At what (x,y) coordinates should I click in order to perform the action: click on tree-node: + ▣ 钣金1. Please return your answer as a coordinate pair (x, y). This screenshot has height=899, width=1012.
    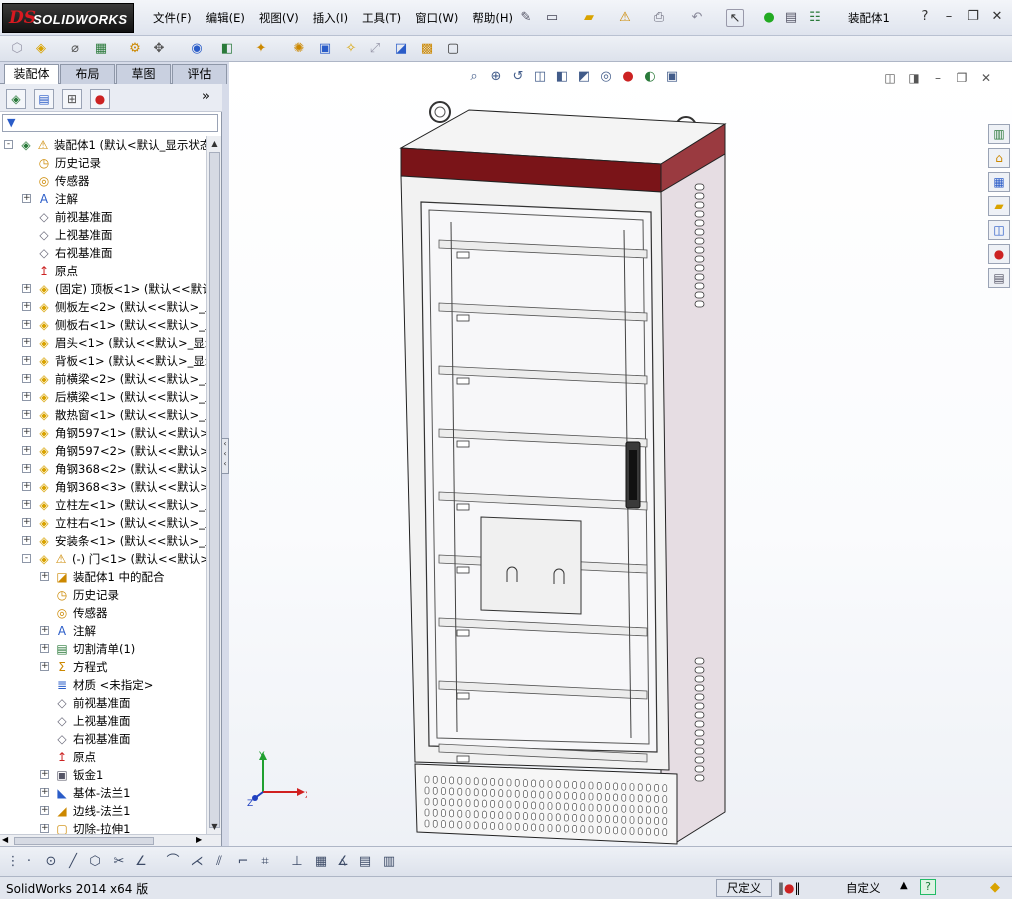
    Looking at the image, I should click on (103, 775).